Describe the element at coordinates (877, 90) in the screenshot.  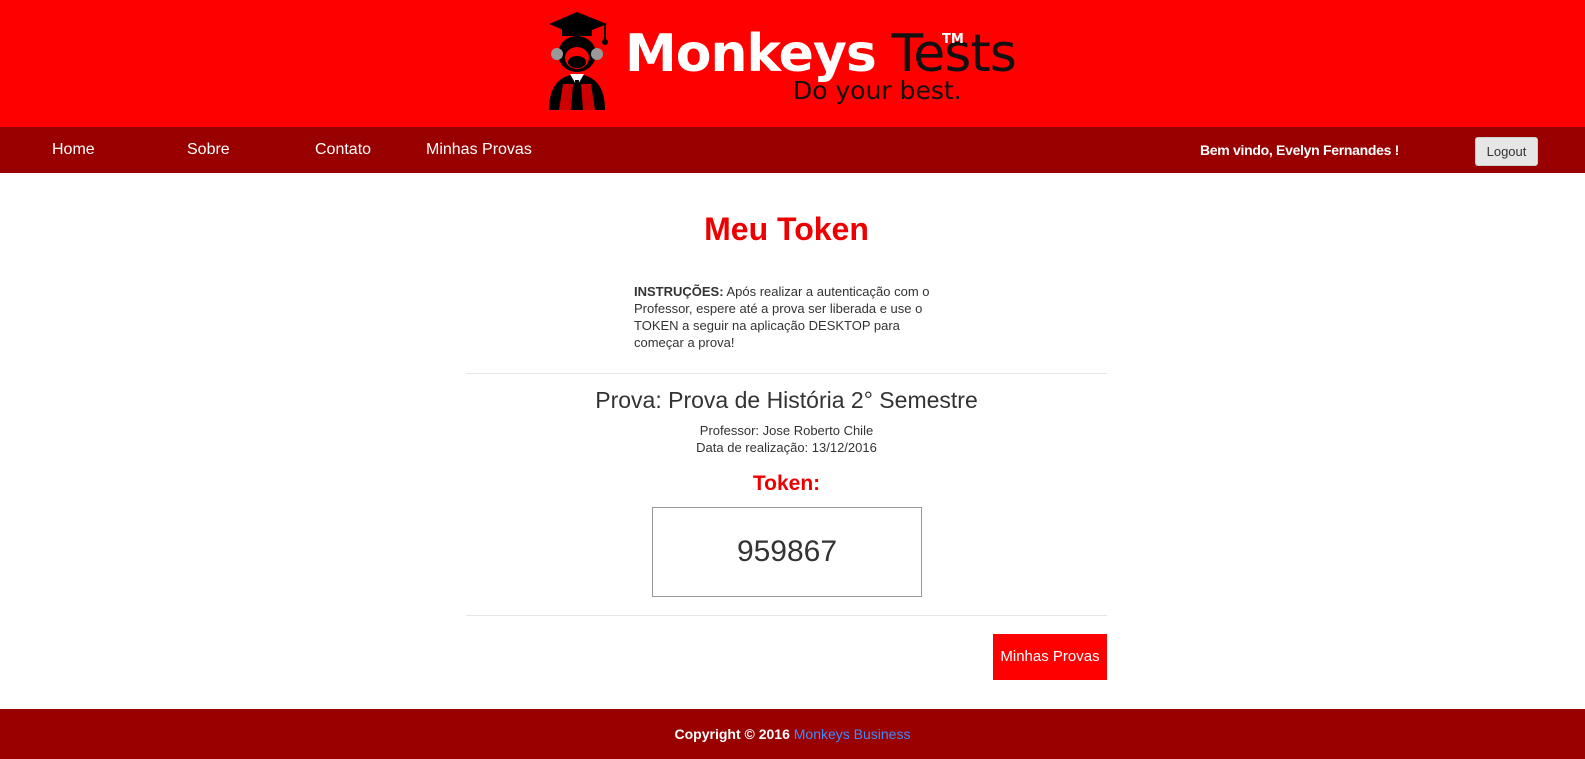
I see `brand-tagline: Do your best.` at that location.